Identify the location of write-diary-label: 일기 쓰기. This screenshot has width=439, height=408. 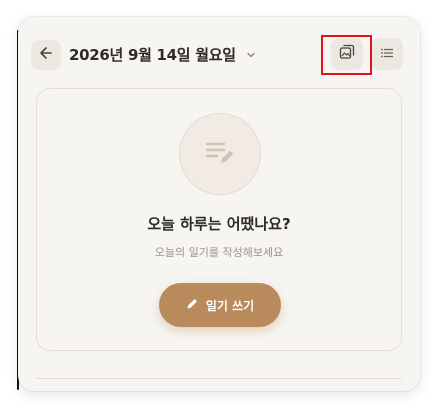
(230, 305).